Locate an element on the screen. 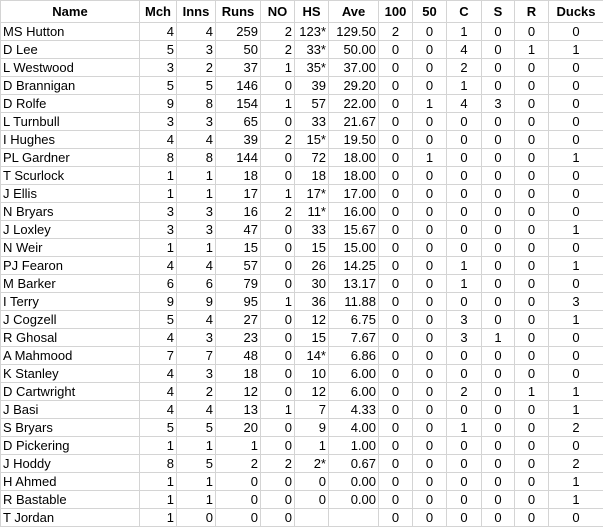 The height and width of the screenshot is (531, 603). cell-mch: 9 is located at coordinates (158, 301).